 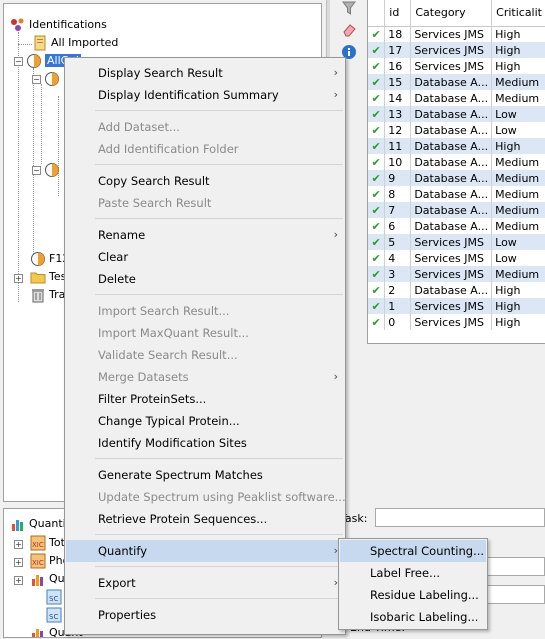 What do you see at coordinates (518, 13) in the screenshot?
I see `column-header-criticality: Criticalit` at bounding box center [518, 13].